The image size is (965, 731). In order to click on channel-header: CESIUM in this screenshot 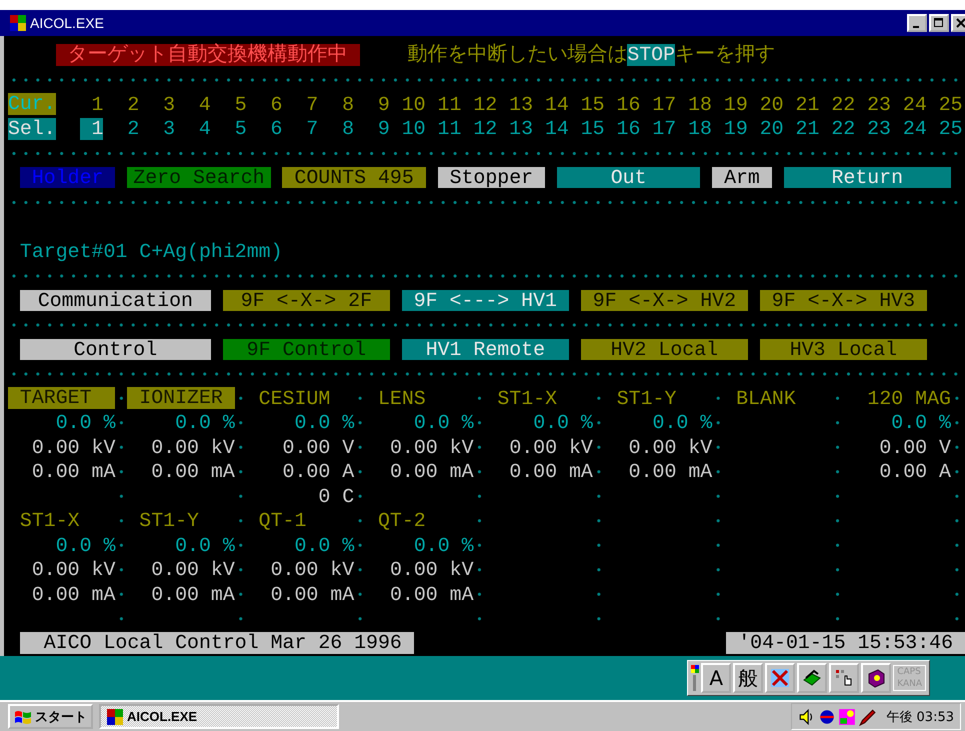, I will do `click(294, 398)`.